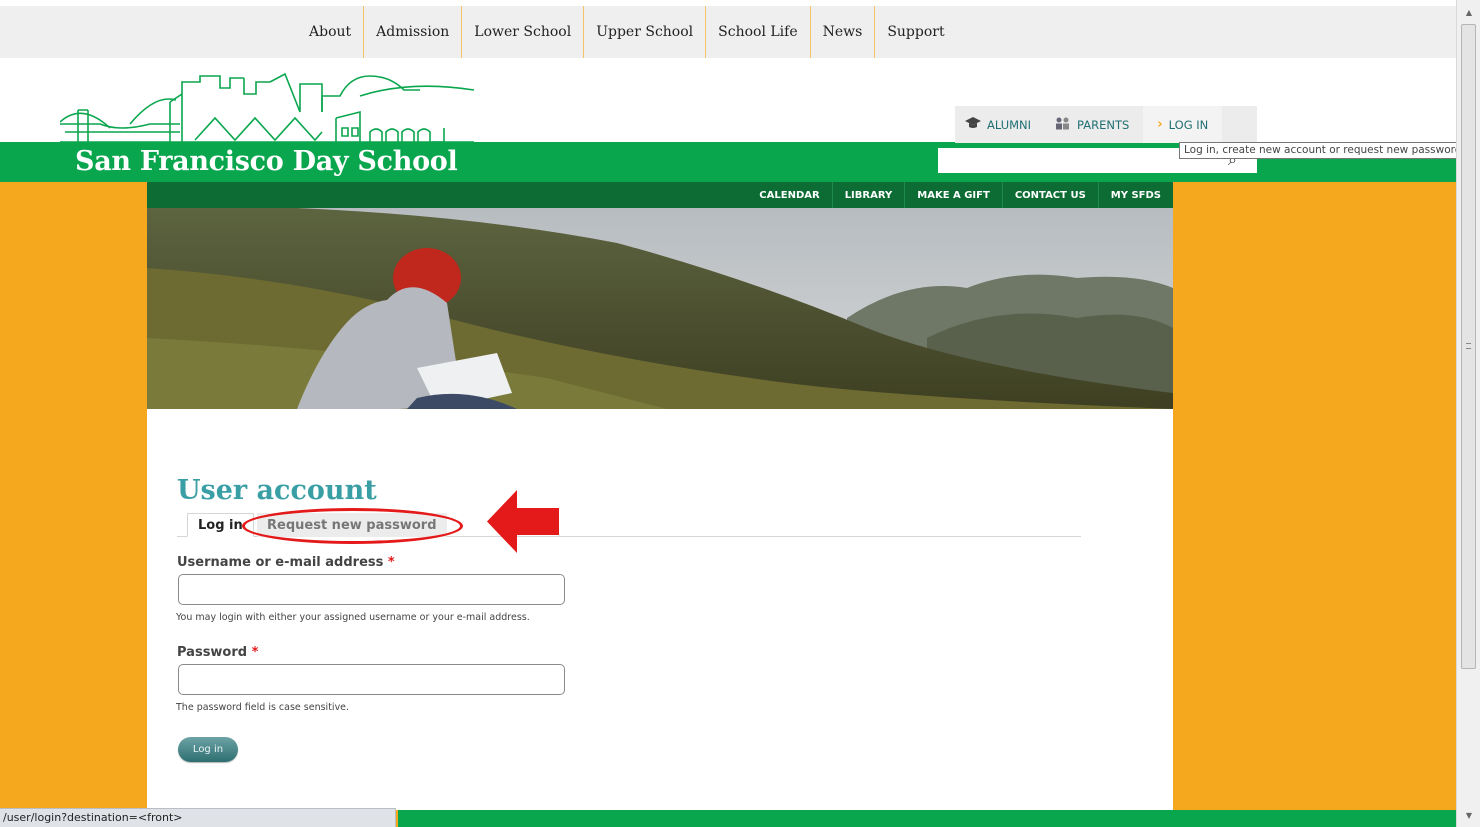 This screenshot has height=827, width=1480. Describe the element at coordinates (1135, 195) in the screenshot. I see `subnav-my-sfds: MY SFDS` at that location.